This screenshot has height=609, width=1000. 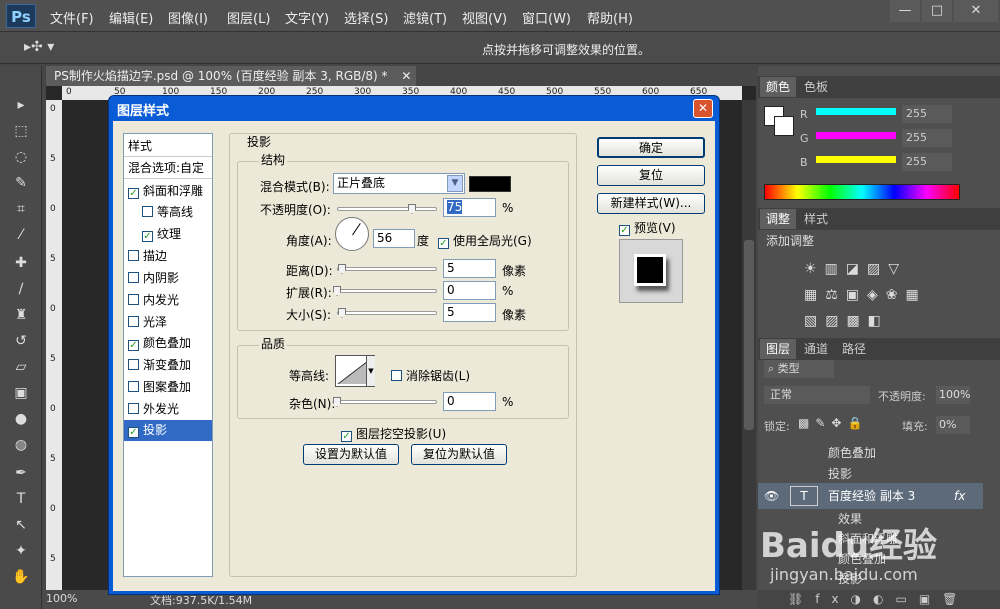 I want to click on close-window-button: ✕, so click(x=976, y=11).